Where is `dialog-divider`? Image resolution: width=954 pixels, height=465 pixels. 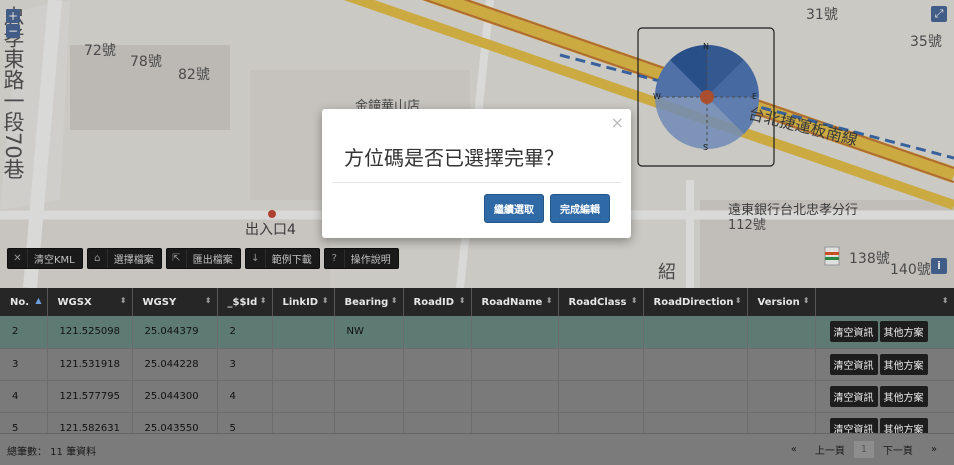 dialog-divider is located at coordinates (476, 182).